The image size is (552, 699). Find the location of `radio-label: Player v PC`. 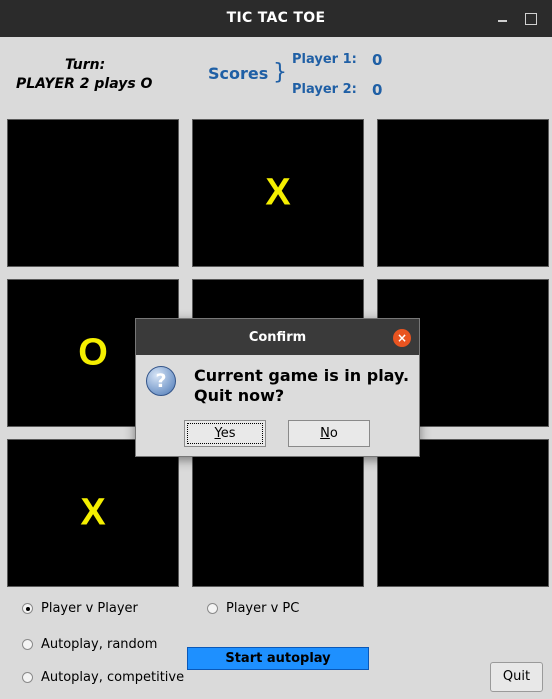

radio-label: Player v PC is located at coordinates (263, 608).